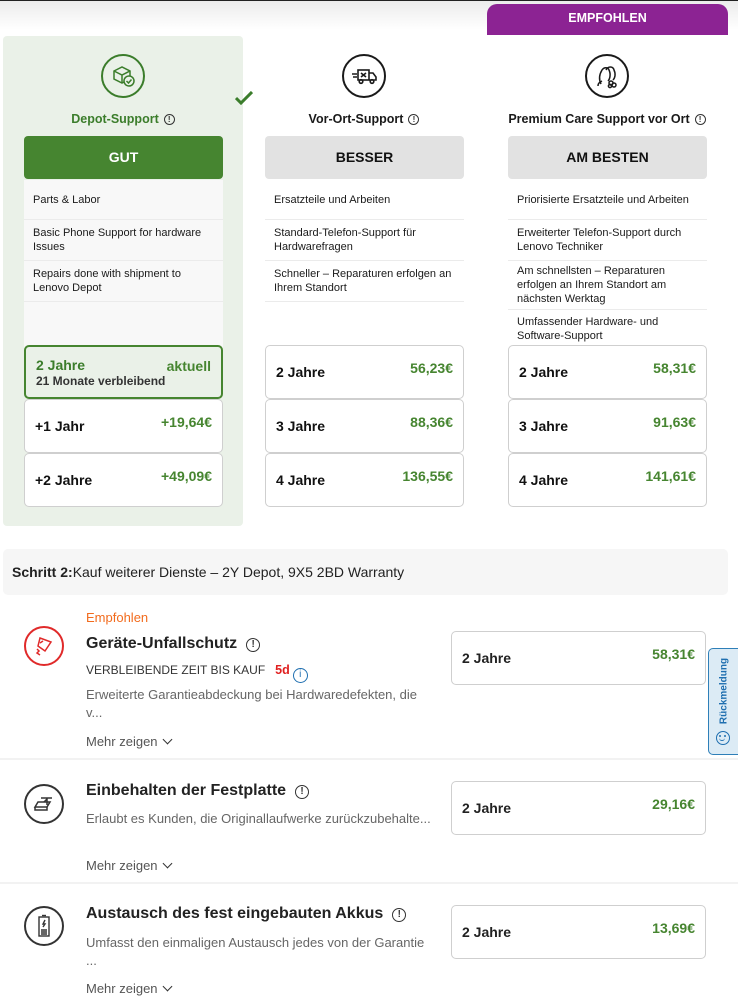 The height and width of the screenshot is (1007, 738). What do you see at coordinates (44, 926) in the screenshot?
I see `battery-icon` at bounding box center [44, 926].